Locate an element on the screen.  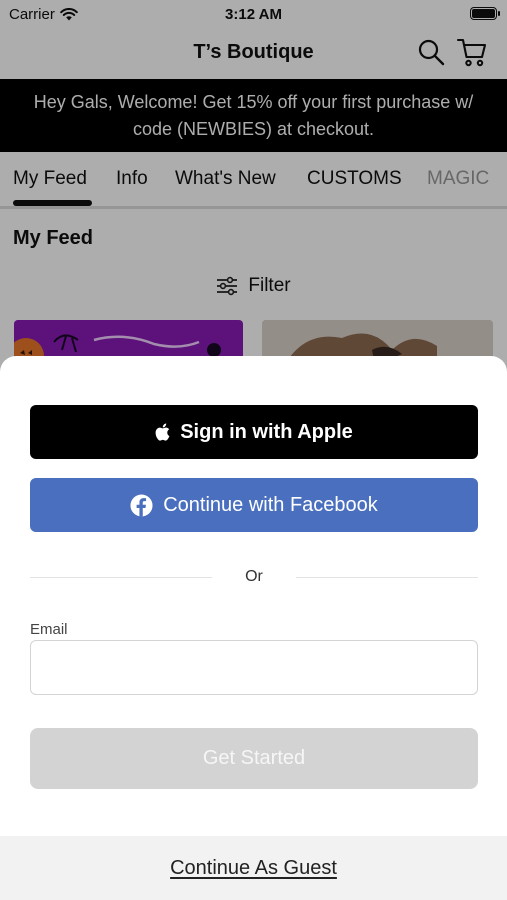
facebook-logo-icon is located at coordinates (141, 505).